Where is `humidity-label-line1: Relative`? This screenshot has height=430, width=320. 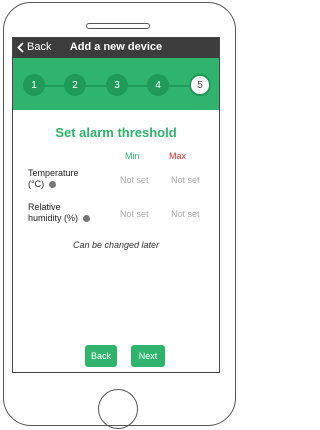
humidity-label-line1: Relative is located at coordinates (44, 207).